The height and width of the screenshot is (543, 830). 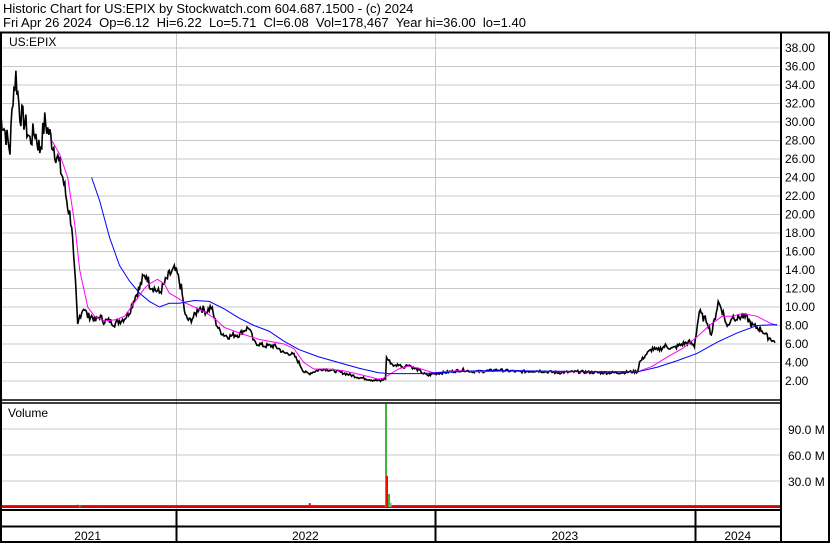 What do you see at coordinates (800, 159) in the screenshot?
I see `price-tick-label: 26.00` at bounding box center [800, 159].